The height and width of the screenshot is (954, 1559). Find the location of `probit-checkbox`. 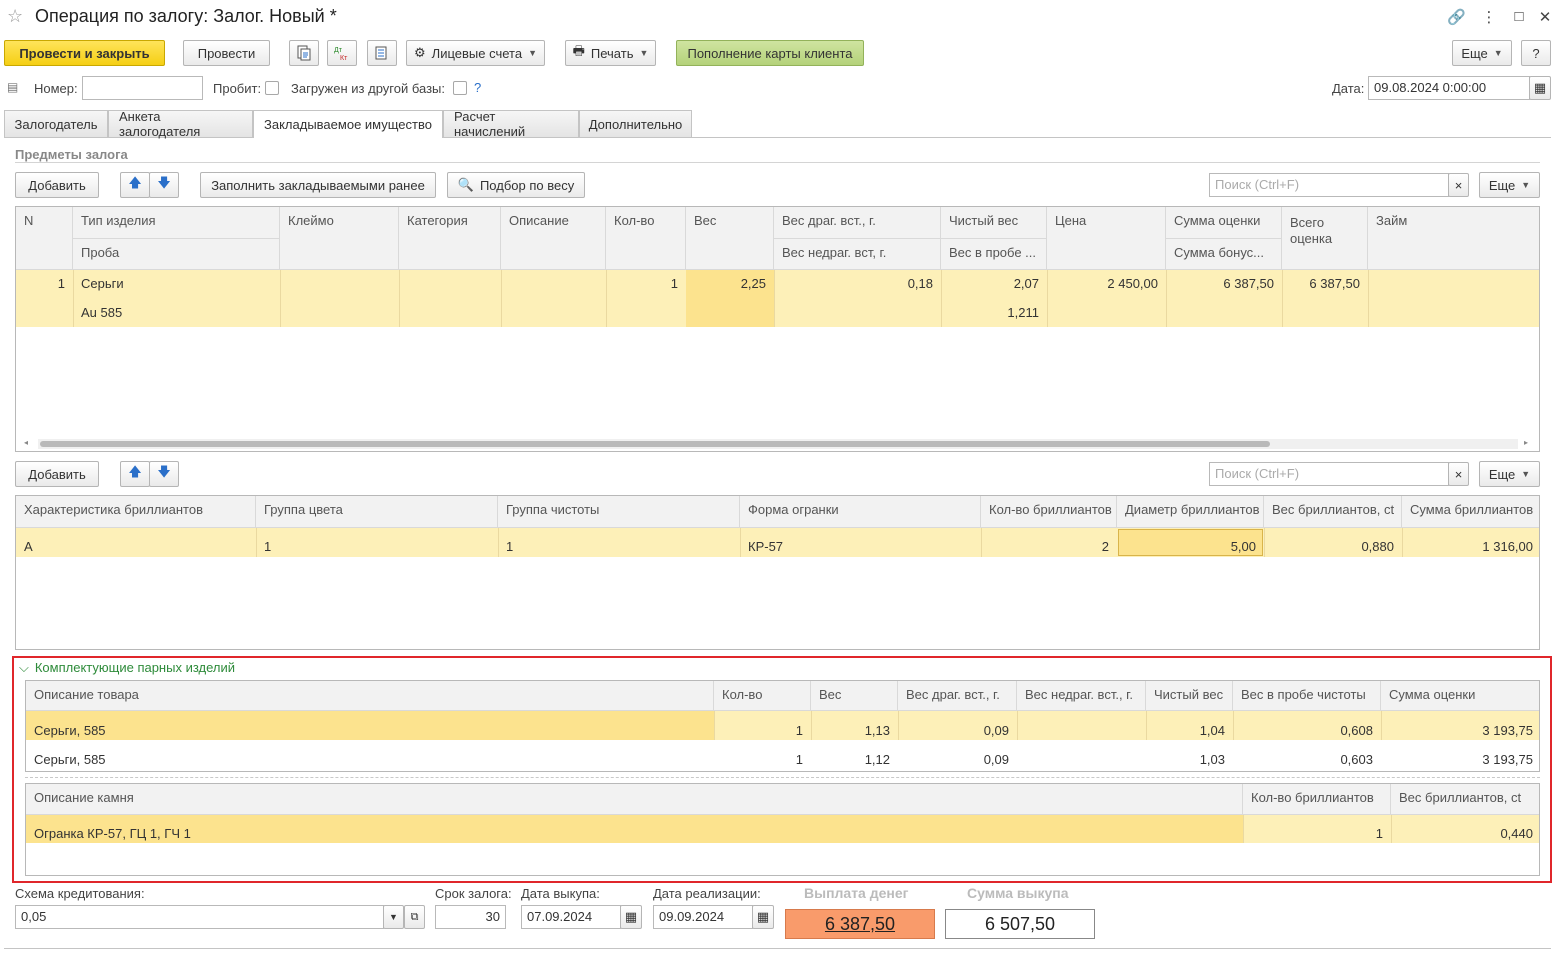

probit-checkbox is located at coordinates (272, 88).